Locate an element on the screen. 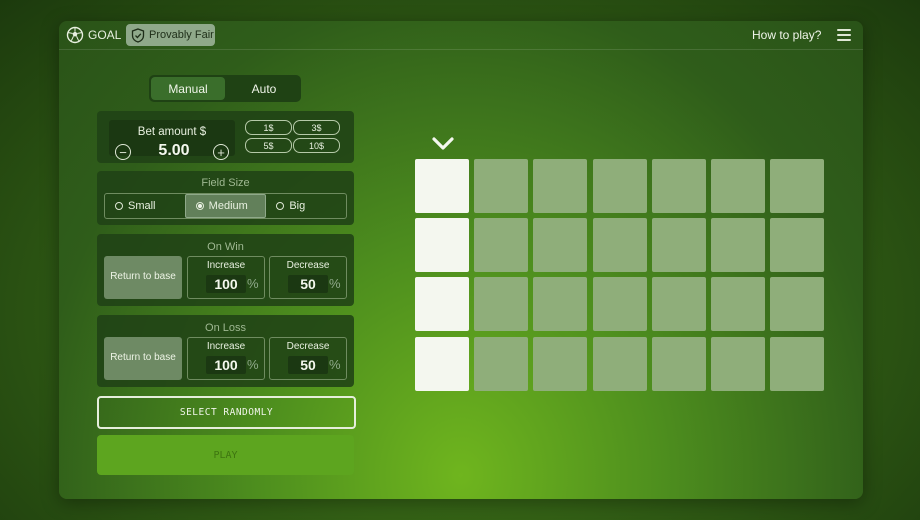  brand-name: GOAL is located at coordinates (105, 35).